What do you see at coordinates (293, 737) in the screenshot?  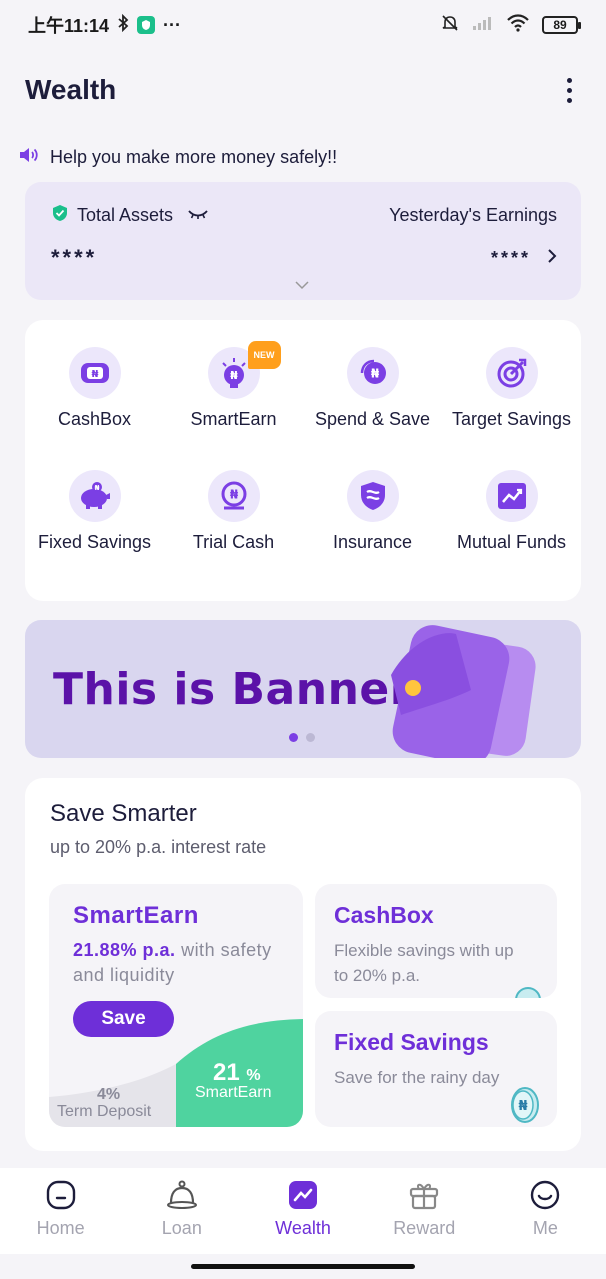 I see `pagination-dot-active` at bounding box center [293, 737].